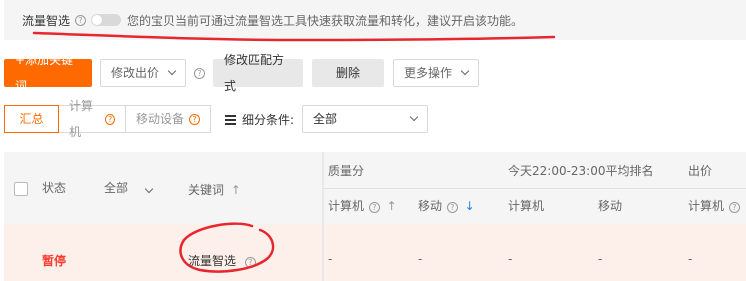 This screenshot has height=281, width=746. I want to click on add-keyword-button: +添加关键词, so click(48, 73).